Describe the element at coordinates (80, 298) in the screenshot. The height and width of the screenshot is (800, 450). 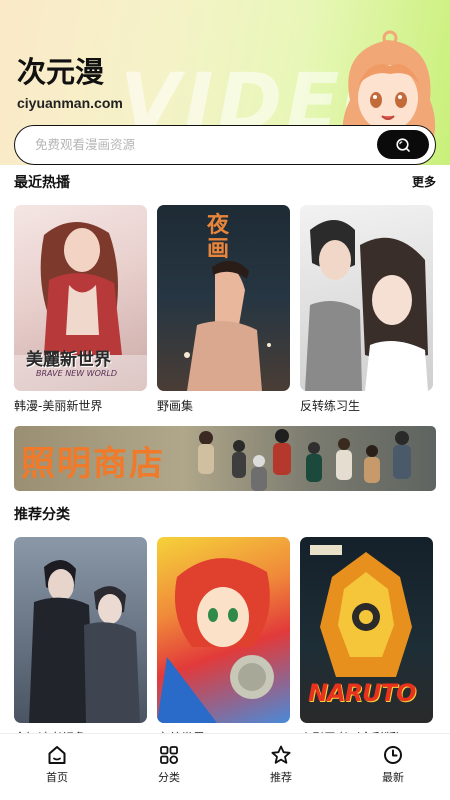
I see `comic-cover: 美麗新世界 BRAVE NEW WORLD` at that location.